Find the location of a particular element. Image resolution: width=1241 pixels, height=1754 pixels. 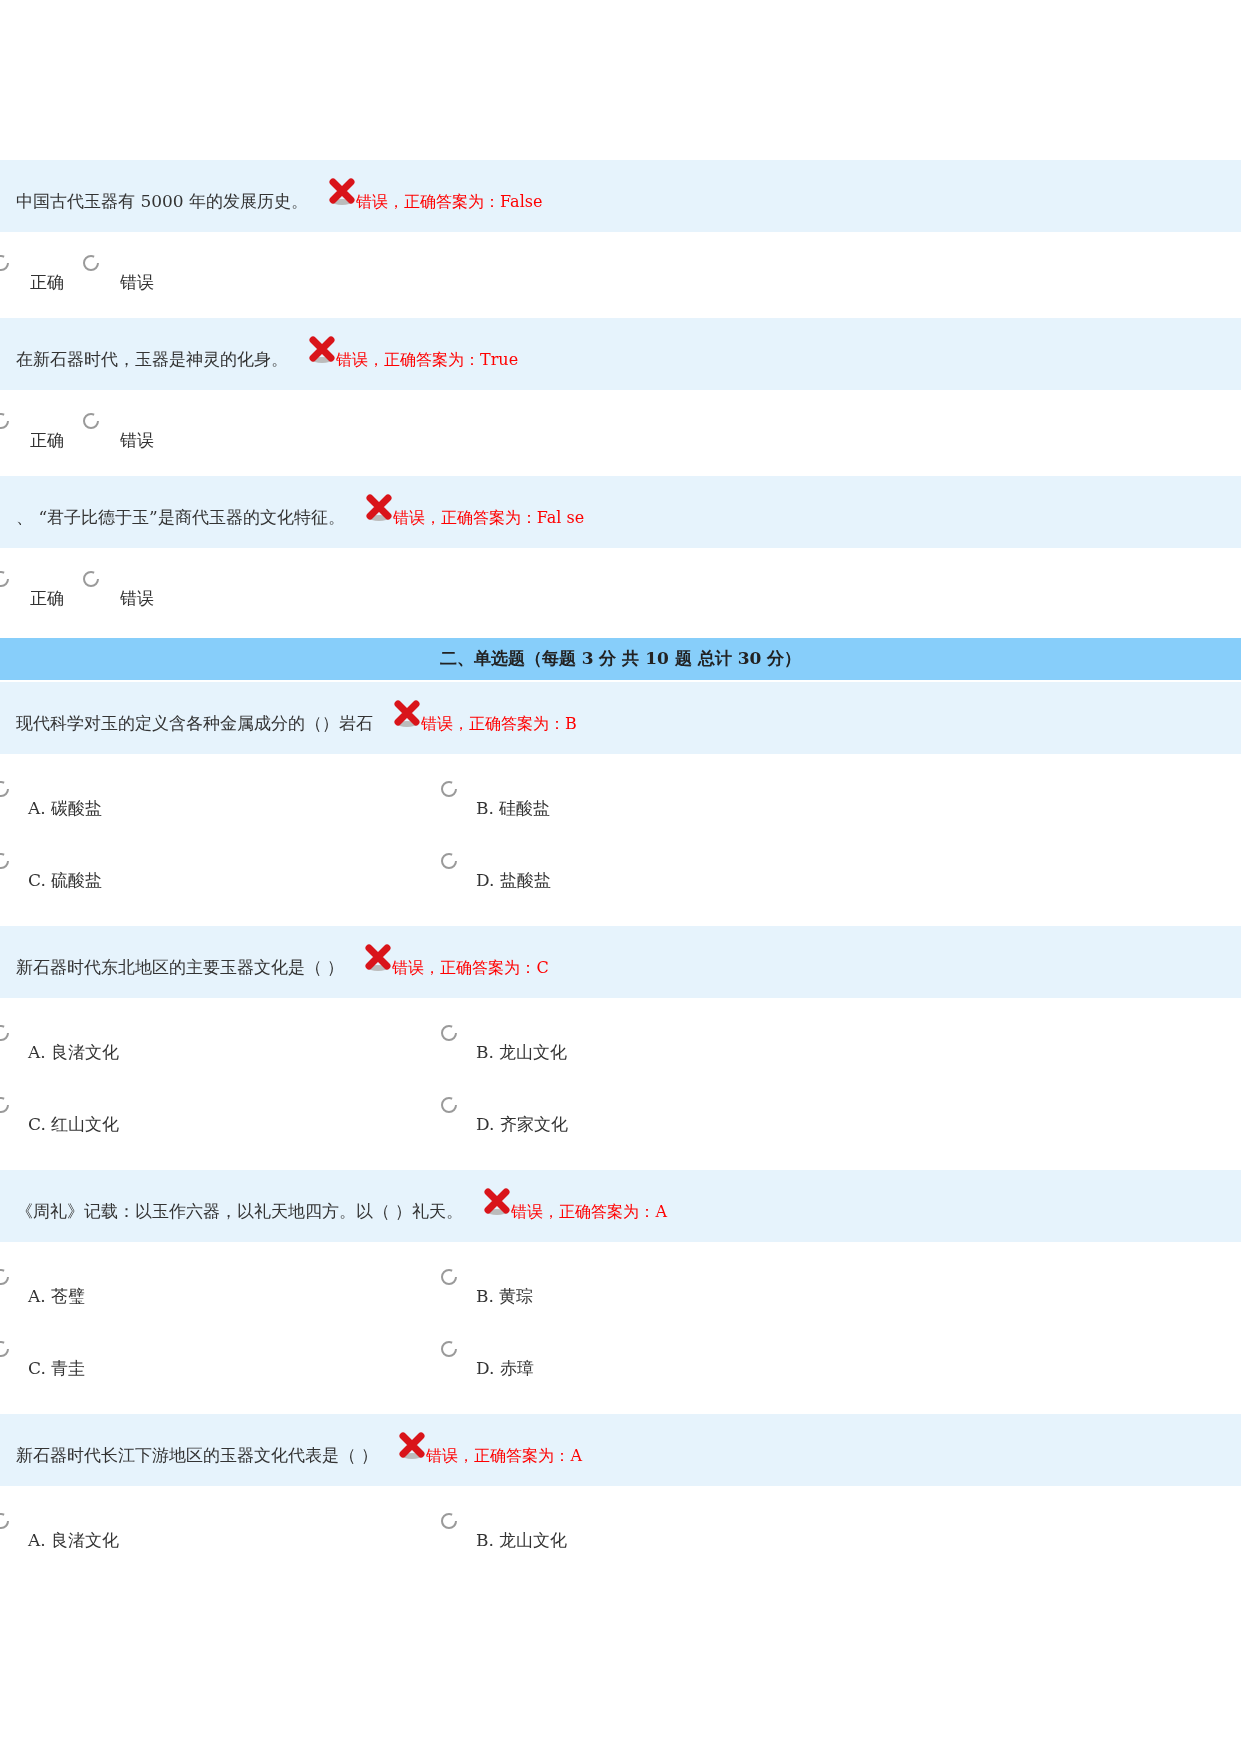

question-text: 、 “君子比德于玉”是商代玉器的文化特征。 is located at coordinates (180, 518).